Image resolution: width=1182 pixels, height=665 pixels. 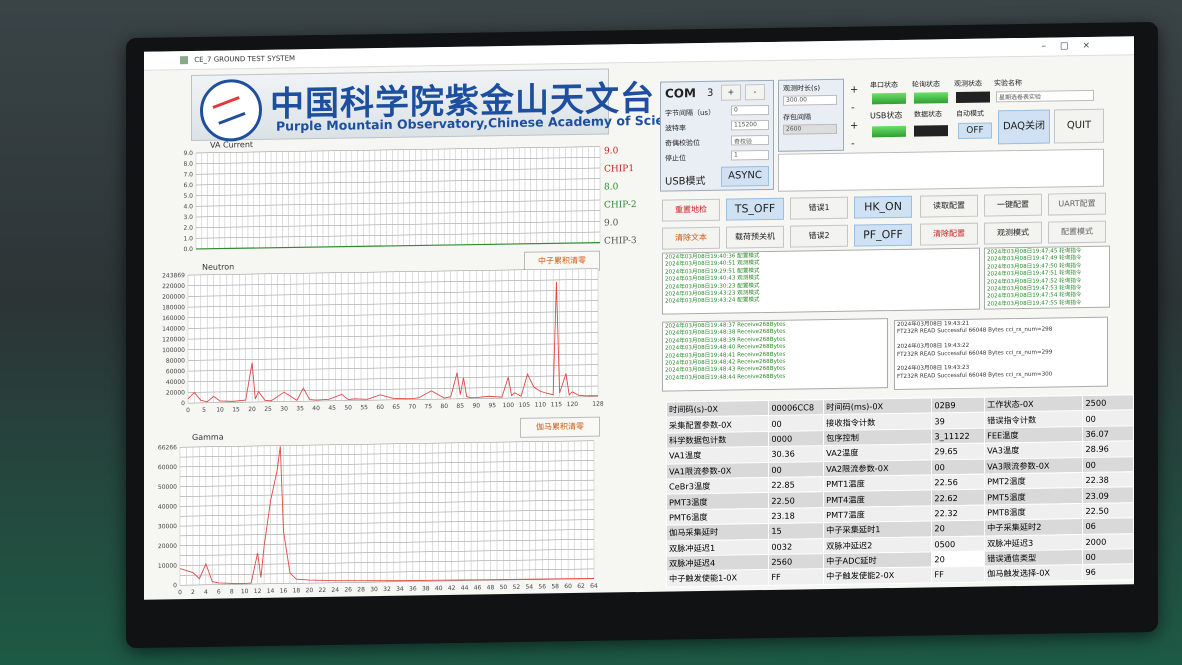 I want to click on async-button: ASYNC, so click(x=745, y=176).